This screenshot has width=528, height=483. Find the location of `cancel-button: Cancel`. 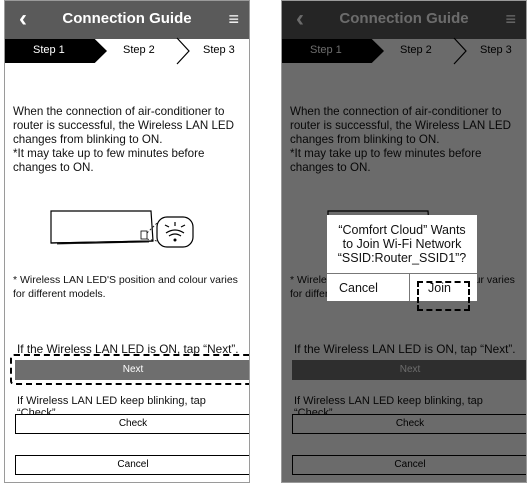

cancel-button: Cancel is located at coordinates (132, 465).